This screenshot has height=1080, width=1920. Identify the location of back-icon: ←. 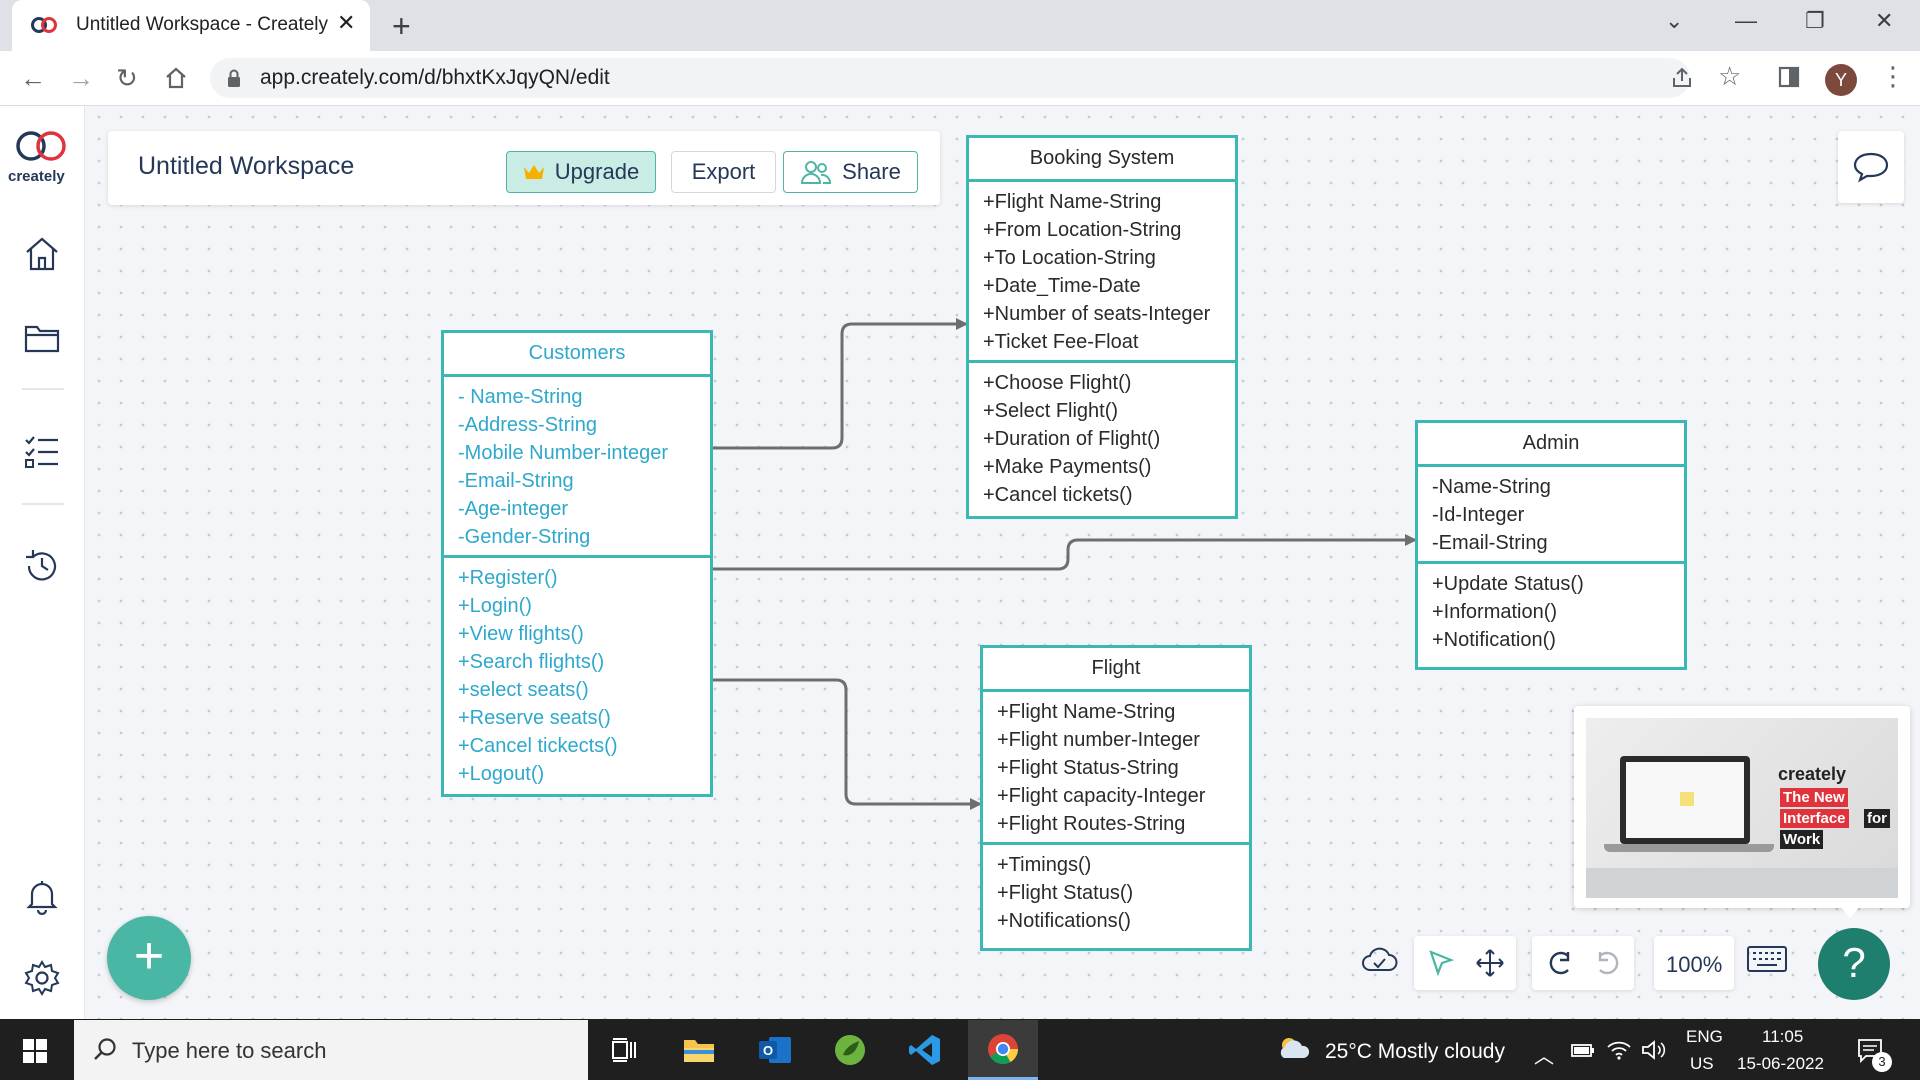
(33, 78).